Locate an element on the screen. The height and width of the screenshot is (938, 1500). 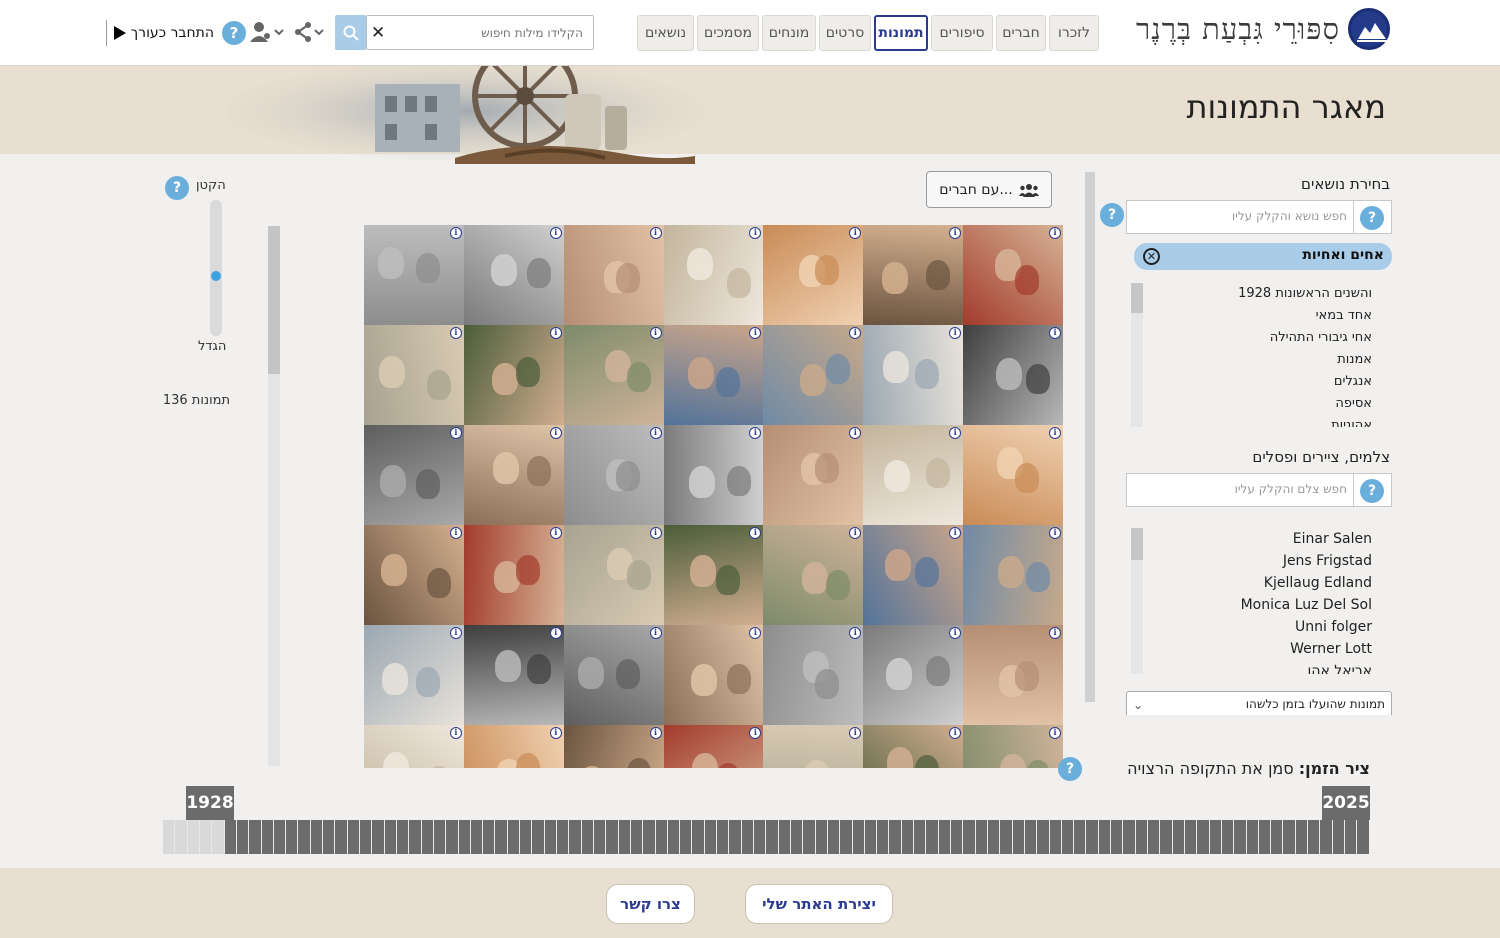
remove-topic-icon: ✕ is located at coordinates (1151, 256).